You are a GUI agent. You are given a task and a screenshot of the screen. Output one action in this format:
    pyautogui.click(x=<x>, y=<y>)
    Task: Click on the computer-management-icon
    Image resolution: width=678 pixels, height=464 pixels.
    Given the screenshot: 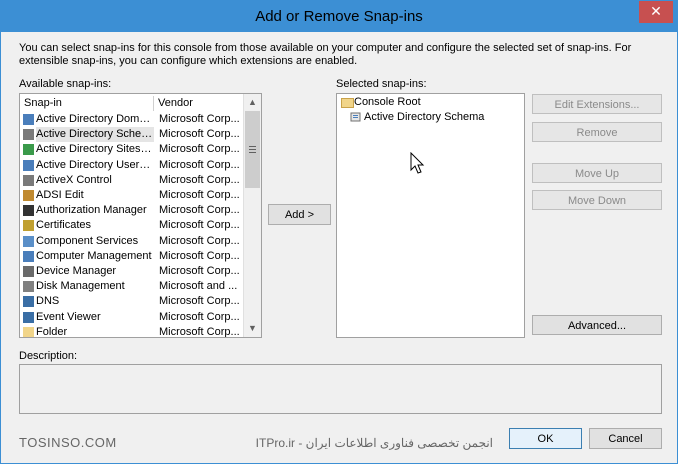 What is the action you would take?
    pyautogui.click(x=28, y=256)
    